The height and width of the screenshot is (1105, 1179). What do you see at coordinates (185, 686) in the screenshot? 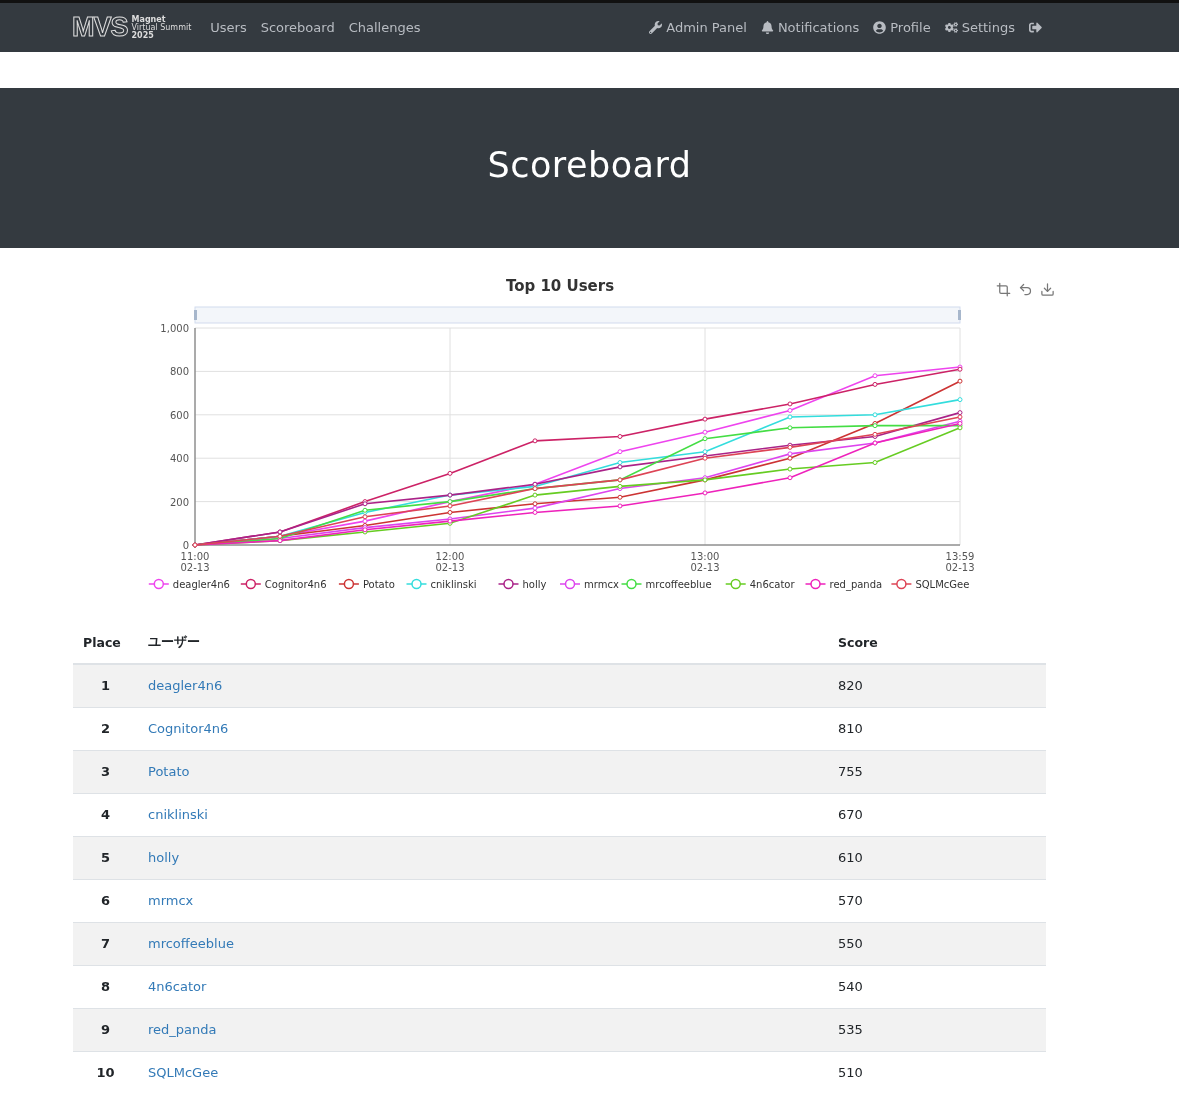
I see `user-link: deagler4n6` at bounding box center [185, 686].